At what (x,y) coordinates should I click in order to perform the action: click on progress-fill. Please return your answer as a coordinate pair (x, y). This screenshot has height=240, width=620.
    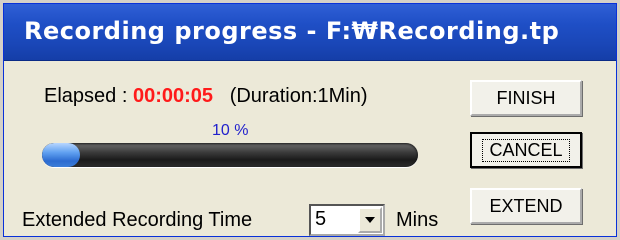
    Looking at the image, I should click on (61, 155).